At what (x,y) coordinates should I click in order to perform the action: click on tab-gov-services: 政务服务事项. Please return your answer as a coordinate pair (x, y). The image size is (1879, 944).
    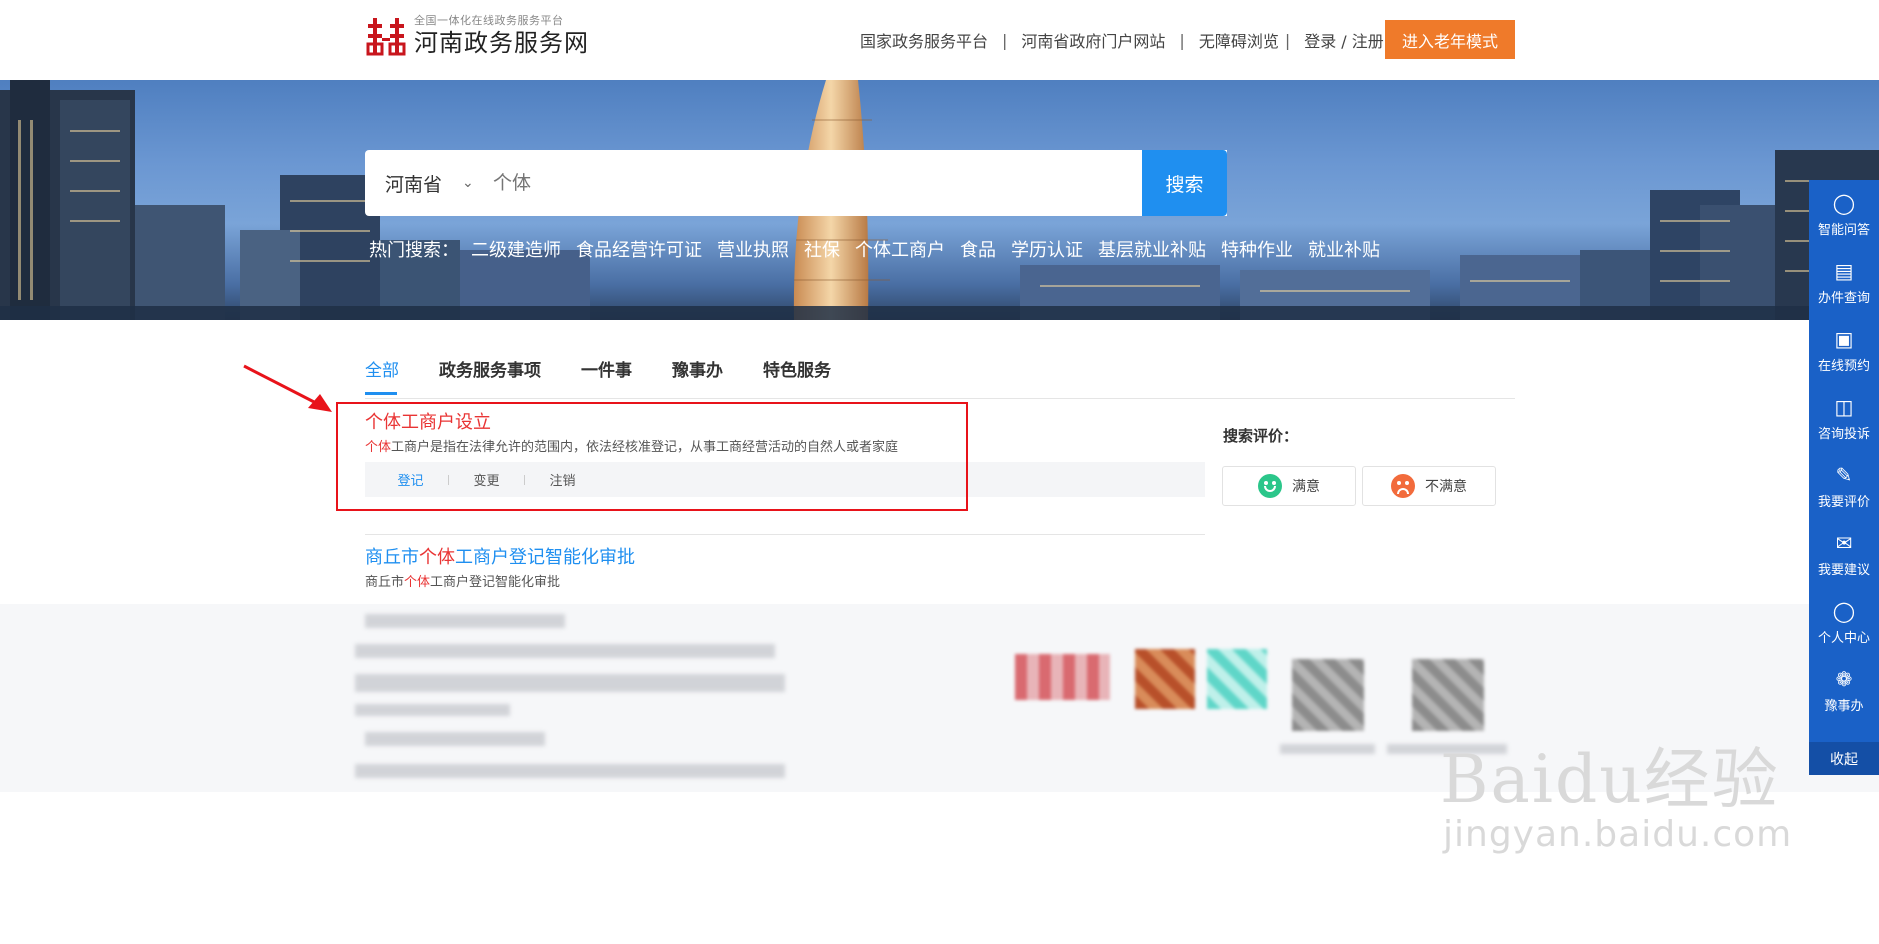
    Looking at the image, I should click on (490, 375).